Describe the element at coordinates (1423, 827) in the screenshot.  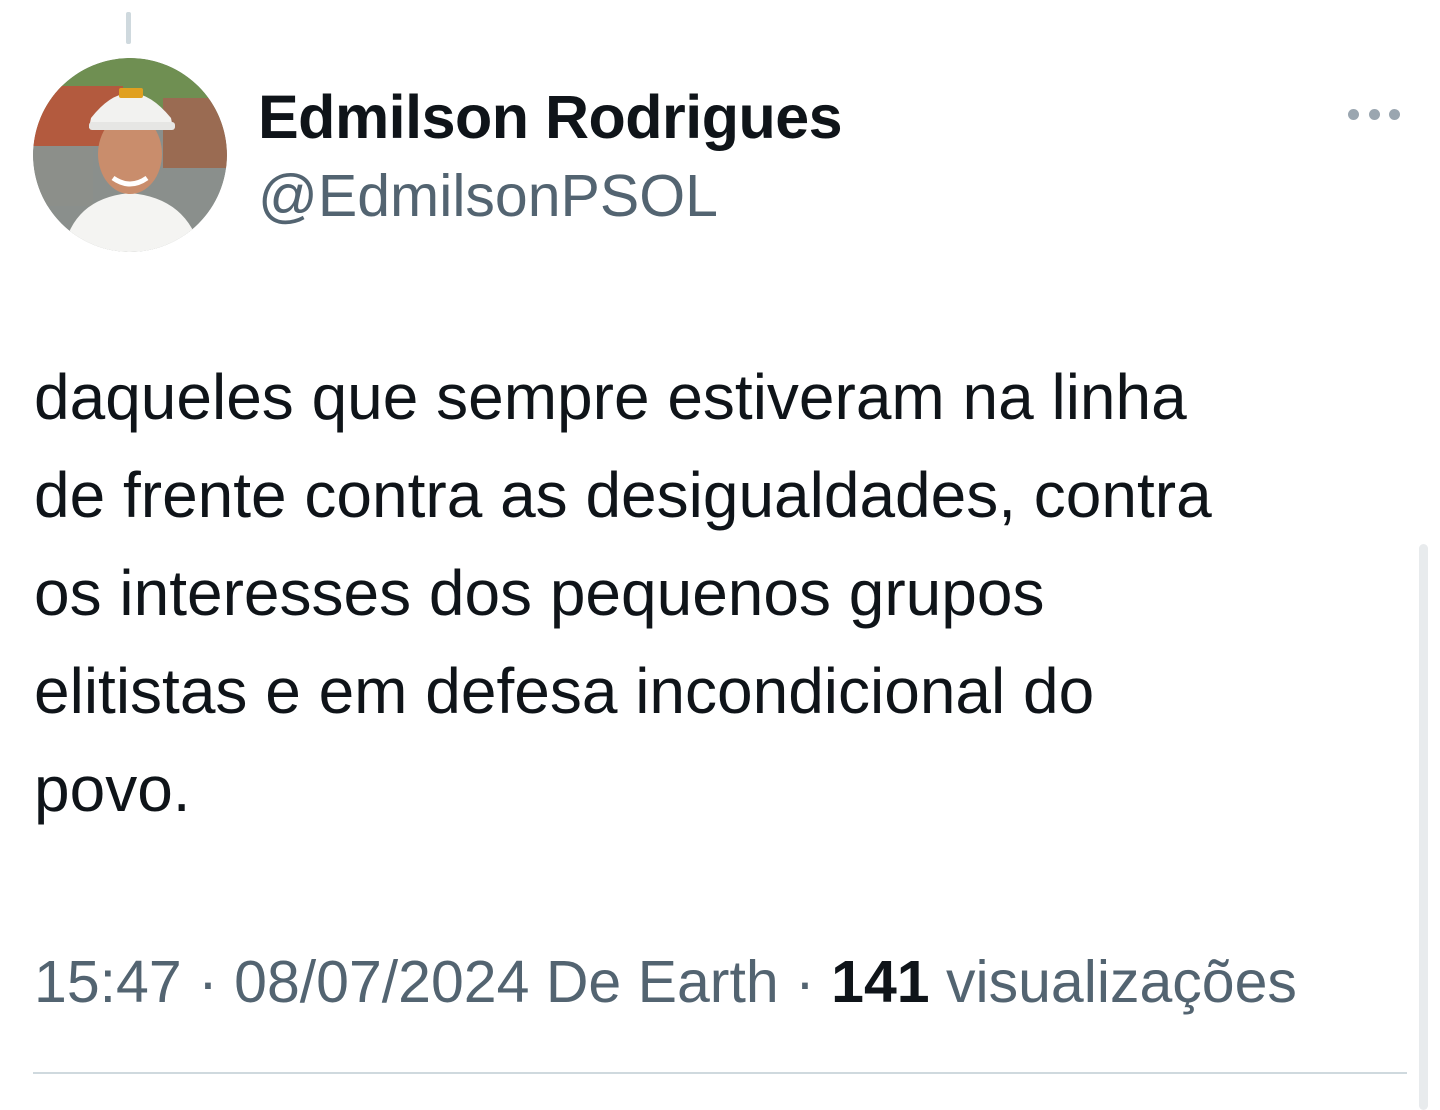
I see `scrollbar` at that location.